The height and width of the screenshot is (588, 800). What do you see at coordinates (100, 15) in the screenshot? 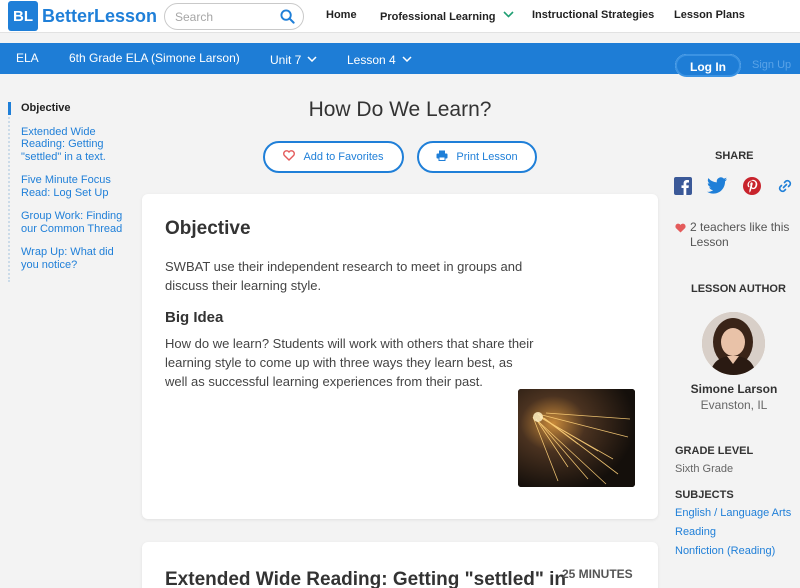
I see `logo-text: BetterLesson` at bounding box center [100, 15].